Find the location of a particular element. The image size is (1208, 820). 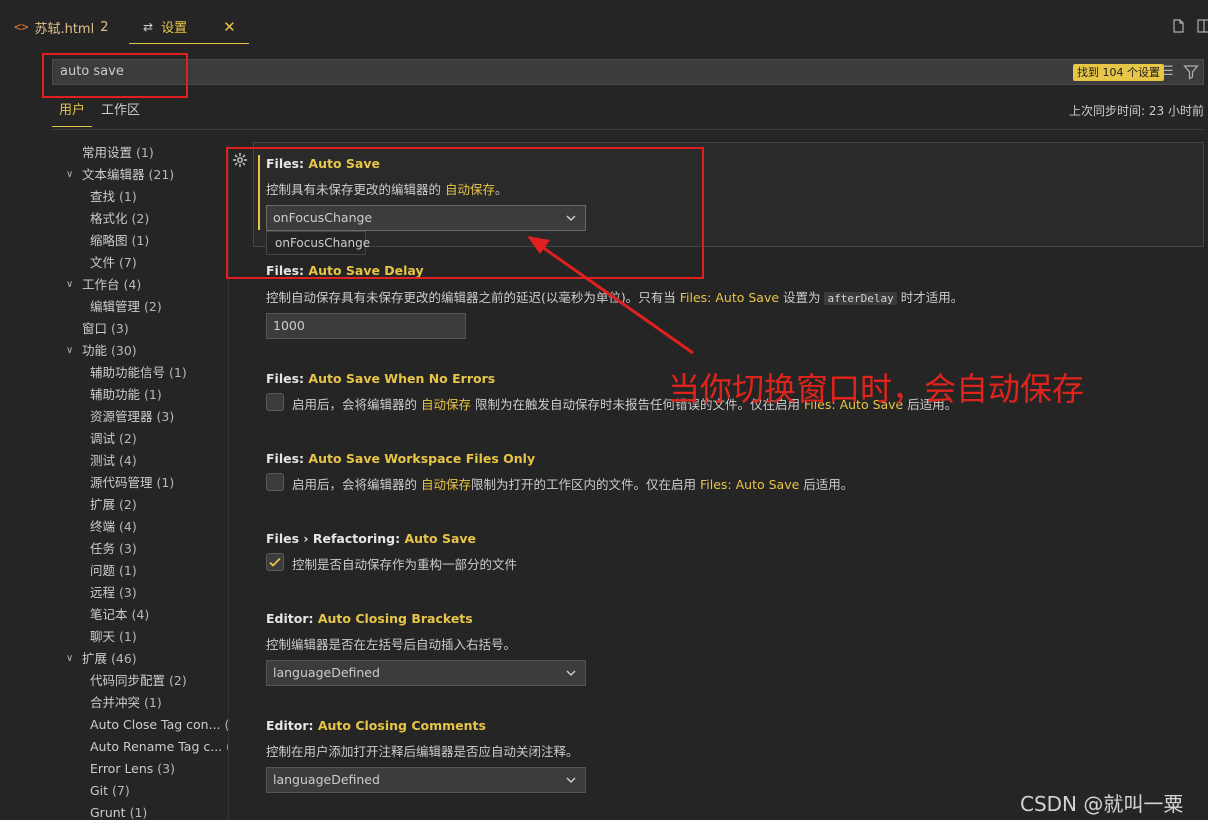

toc-item: 测试 (4) is located at coordinates (114, 461).